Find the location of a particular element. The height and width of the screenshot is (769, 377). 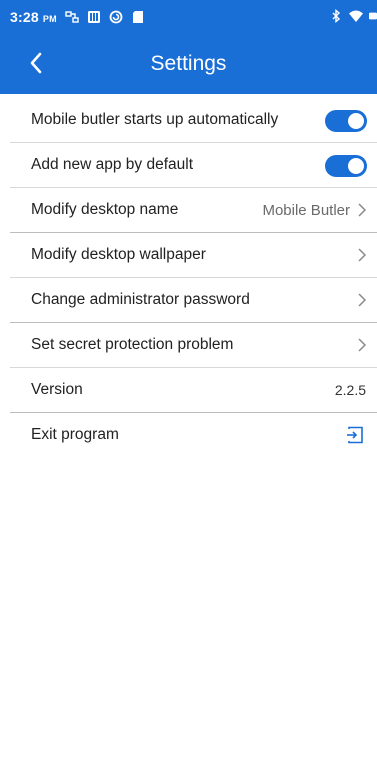

autostart-row: Mobile butler starts up automatically is located at coordinates (193, 120).